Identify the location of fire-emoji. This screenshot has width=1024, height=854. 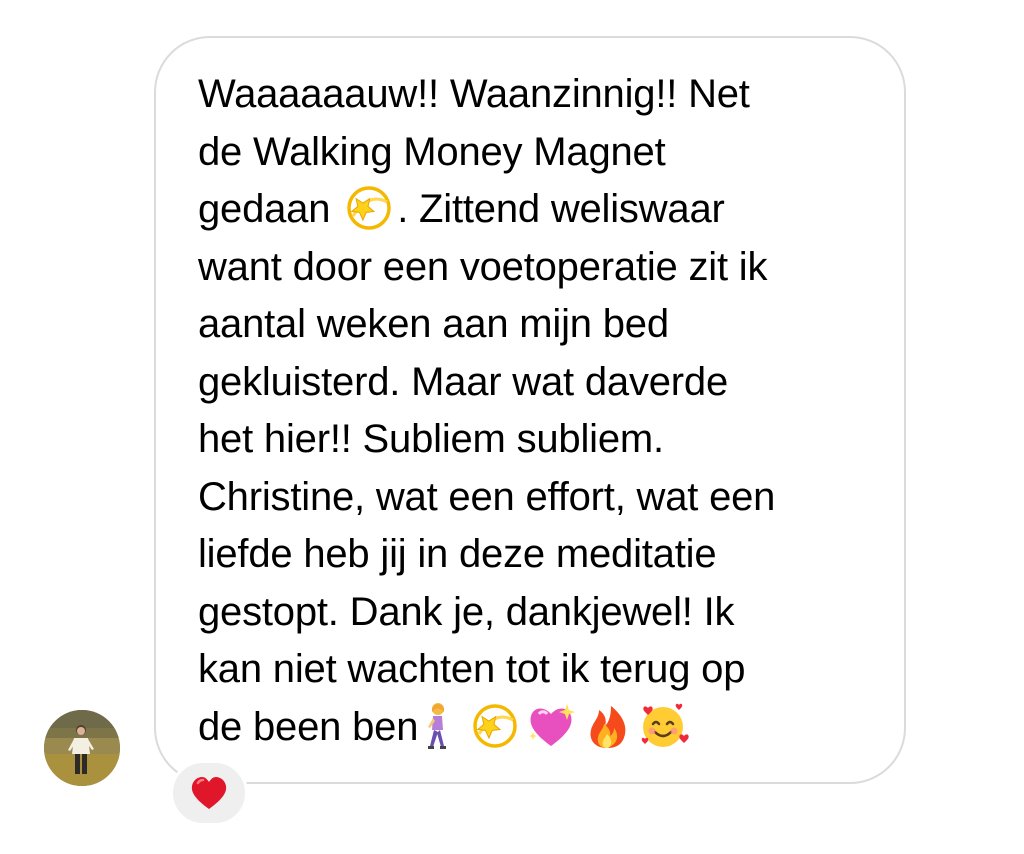
(607, 726).